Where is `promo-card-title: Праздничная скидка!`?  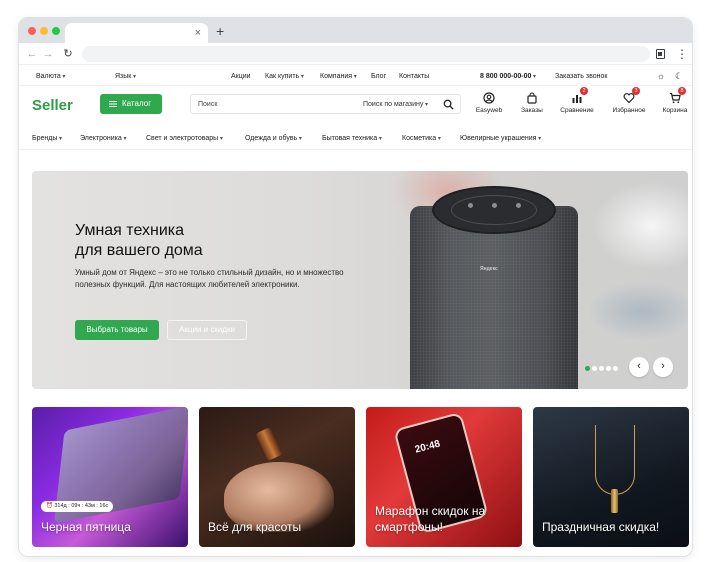 promo-card-title: Праздничная скидка! is located at coordinates (601, 527).